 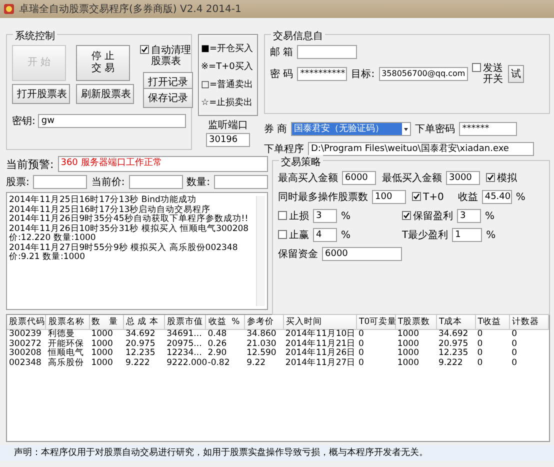 I want to click on input-field: 3000, so click(x=463, y=178).